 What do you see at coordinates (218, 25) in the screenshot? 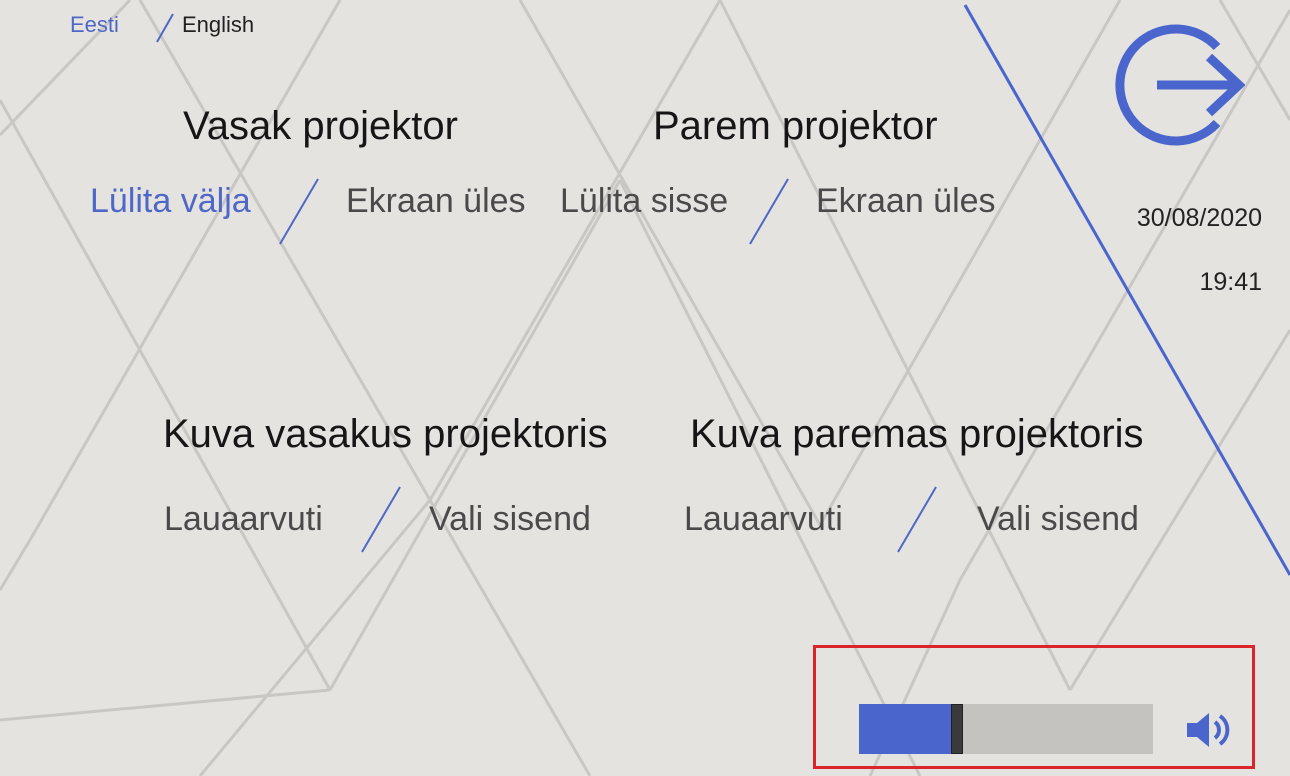
I see `lang-english: English` at bounding box center [218, 25].